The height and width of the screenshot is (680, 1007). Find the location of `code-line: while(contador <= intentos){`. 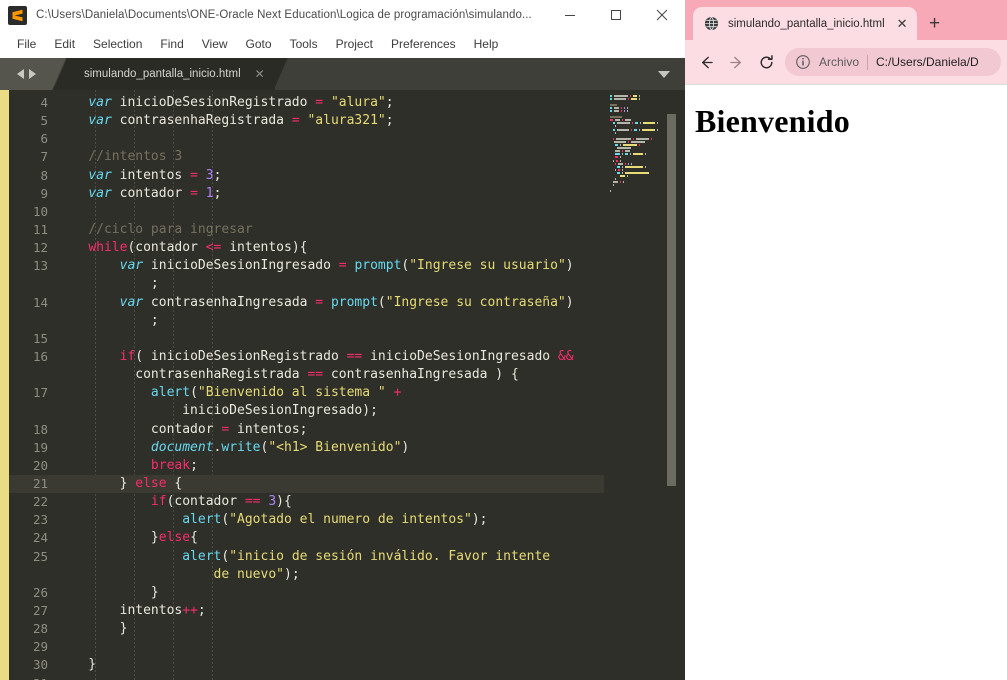

code-line: while(contador <= intentos){ is located at coordinates (330, 248).